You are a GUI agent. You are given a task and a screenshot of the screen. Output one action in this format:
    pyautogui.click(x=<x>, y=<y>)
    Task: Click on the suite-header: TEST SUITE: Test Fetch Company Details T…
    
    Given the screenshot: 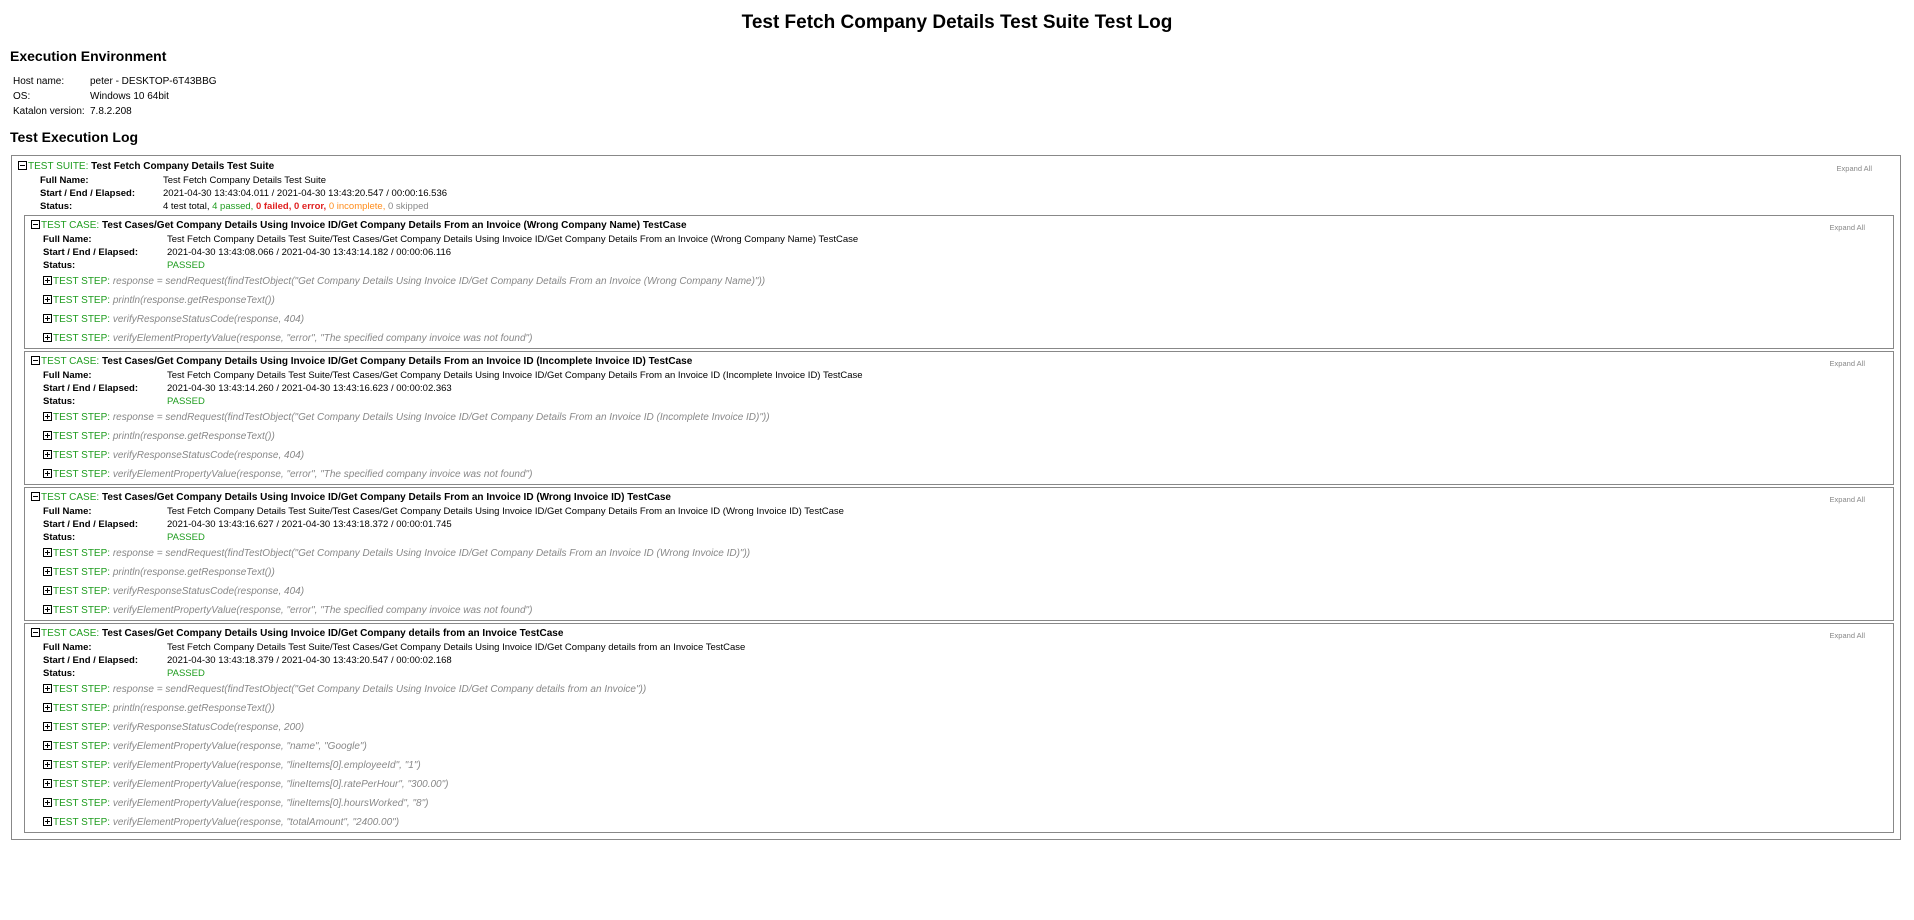 What is the action you would take?
    pyautogui.click(x=956, y=167)
    